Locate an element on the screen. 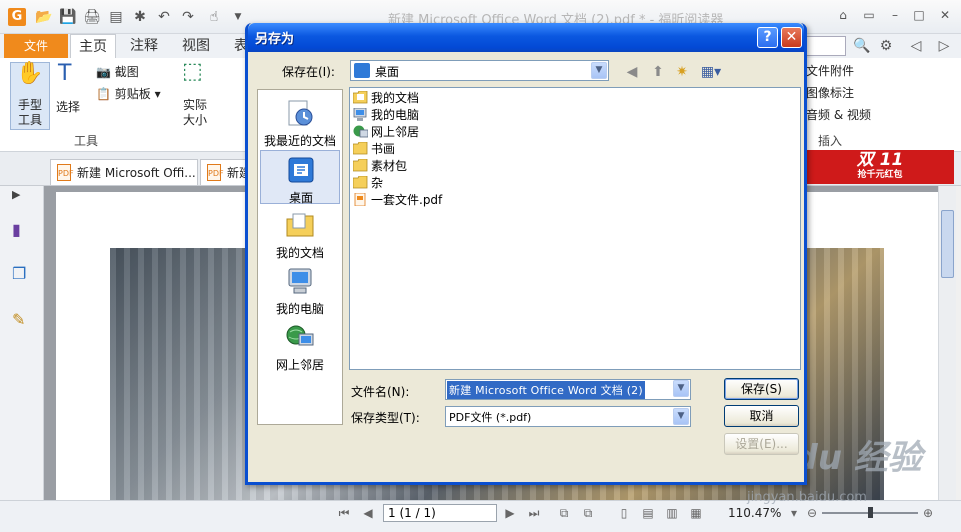  actual-size-label: 实际 大小 is located at coordinates (195, 113).